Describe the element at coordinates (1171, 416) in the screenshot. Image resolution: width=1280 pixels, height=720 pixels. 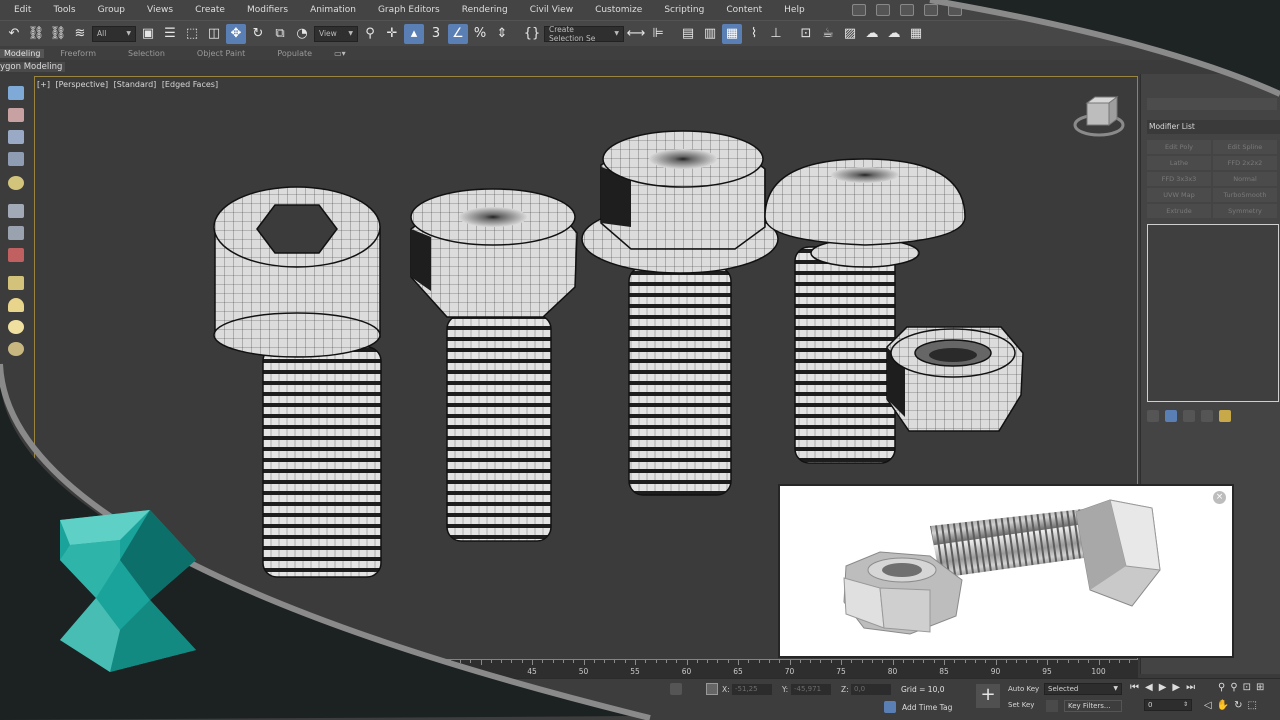
I see `show-end-result-icon` at that location.